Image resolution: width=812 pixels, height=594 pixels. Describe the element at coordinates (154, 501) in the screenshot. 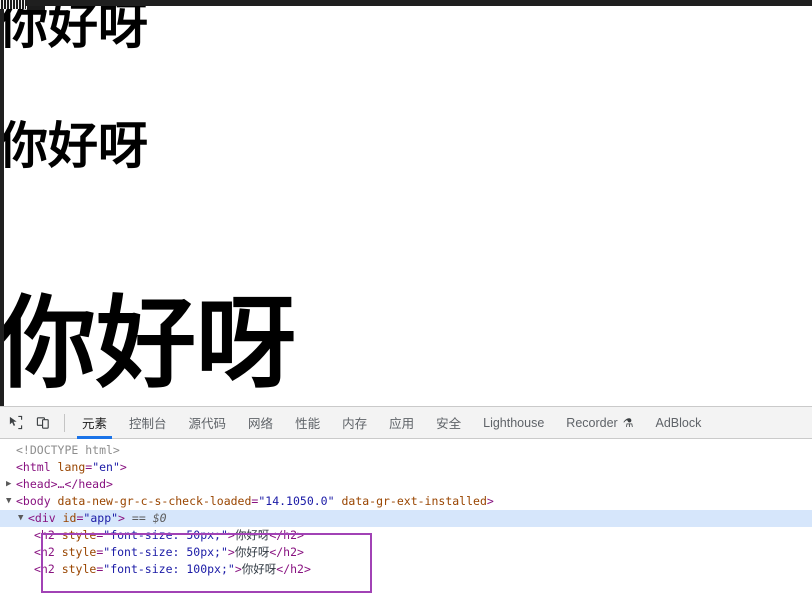

I see `body-attr1-name: data-new-gr-c-s-check-loaded` at that location.